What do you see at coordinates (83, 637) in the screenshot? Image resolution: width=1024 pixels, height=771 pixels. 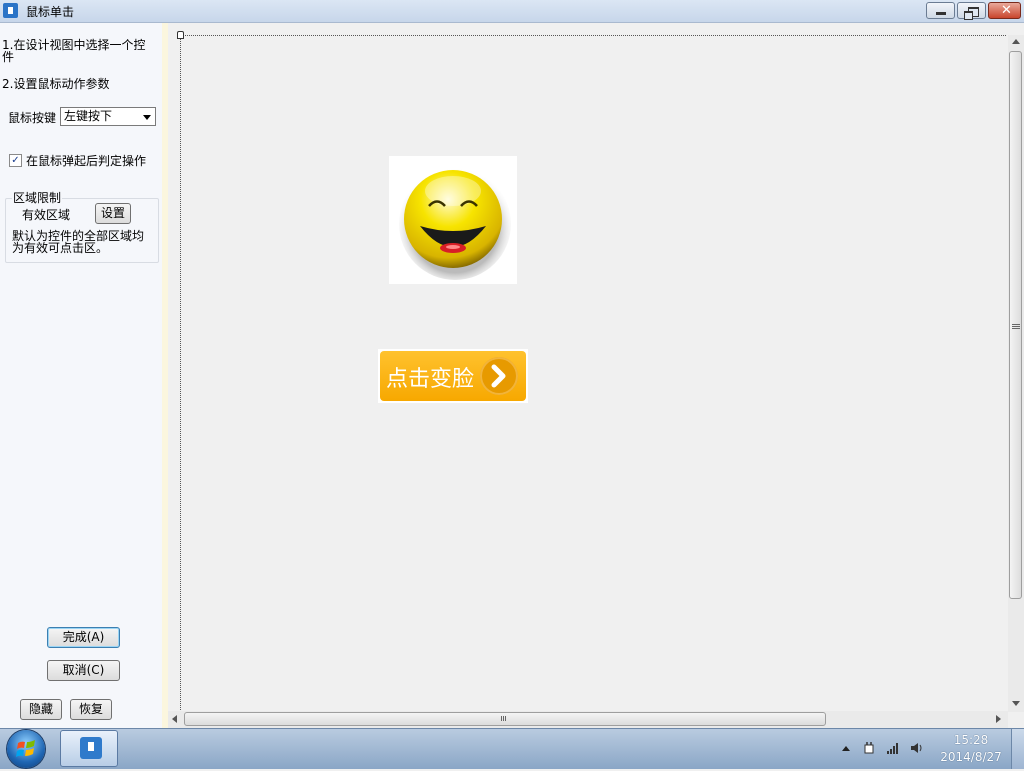 I see `finish-button: 完成(A)` at bounding box center [83, 637].